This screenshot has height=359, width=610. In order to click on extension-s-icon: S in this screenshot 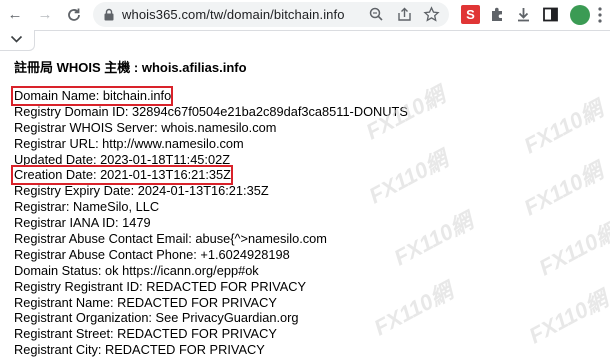, I will do `click(470, 14)`.